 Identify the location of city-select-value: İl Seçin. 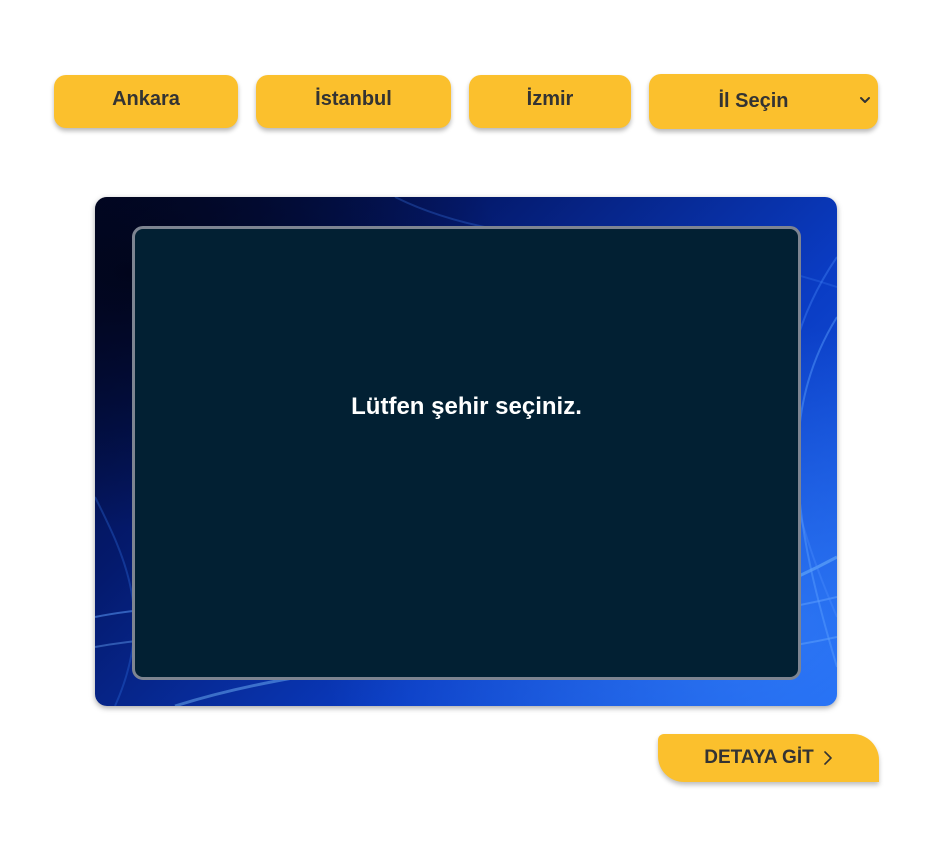
(753, 101).